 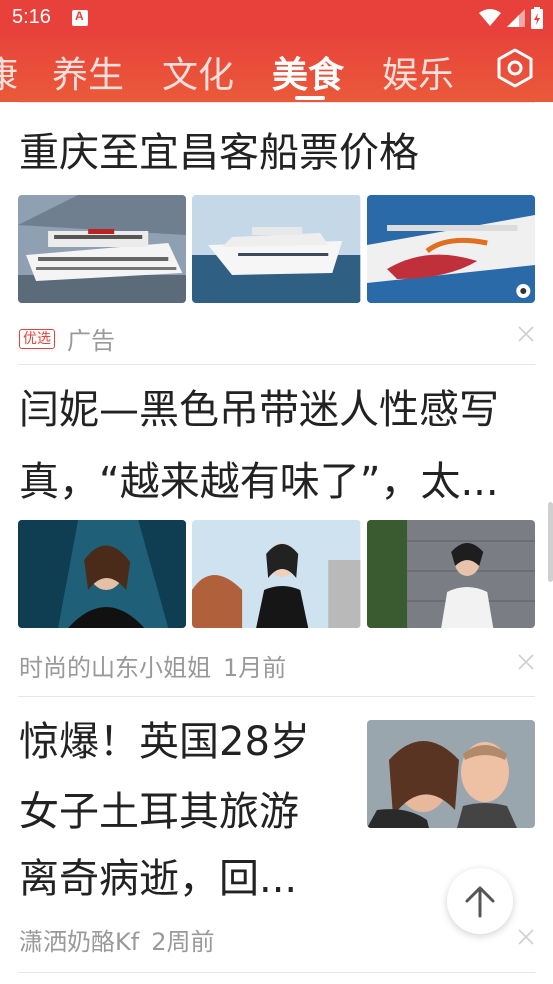 What do you see at coordinates (164, 742) in the screenshot?
I see `feed-title-line: 惊爆！英国28岁` at bounding box center [164, 742].